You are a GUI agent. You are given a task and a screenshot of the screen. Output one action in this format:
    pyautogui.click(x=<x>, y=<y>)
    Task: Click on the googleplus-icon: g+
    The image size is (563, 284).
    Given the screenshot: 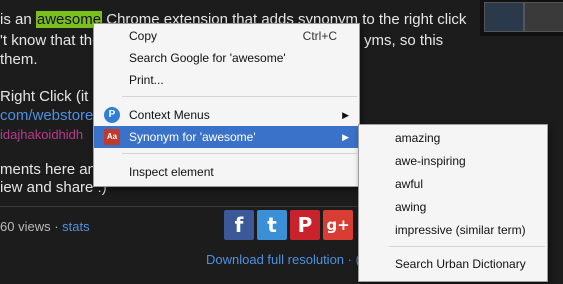 What is the action you would take?
    pyautogui.click(x=338, y=225)
    